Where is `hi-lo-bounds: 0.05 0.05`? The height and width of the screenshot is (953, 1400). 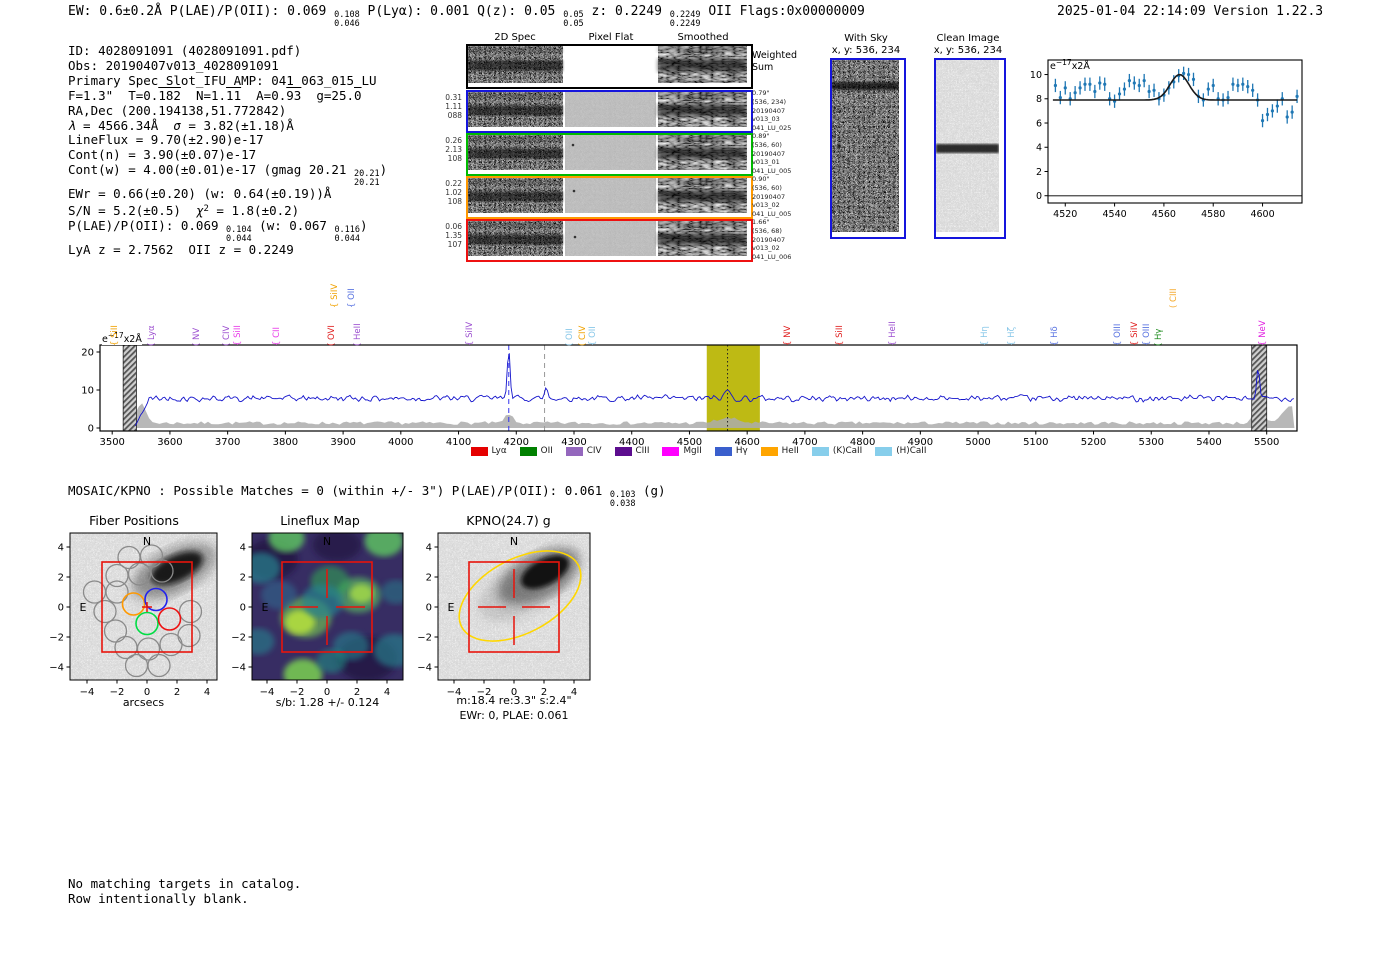
hi-lo-bounds: 0.05 0.05 is located at coordinates (573, 19).